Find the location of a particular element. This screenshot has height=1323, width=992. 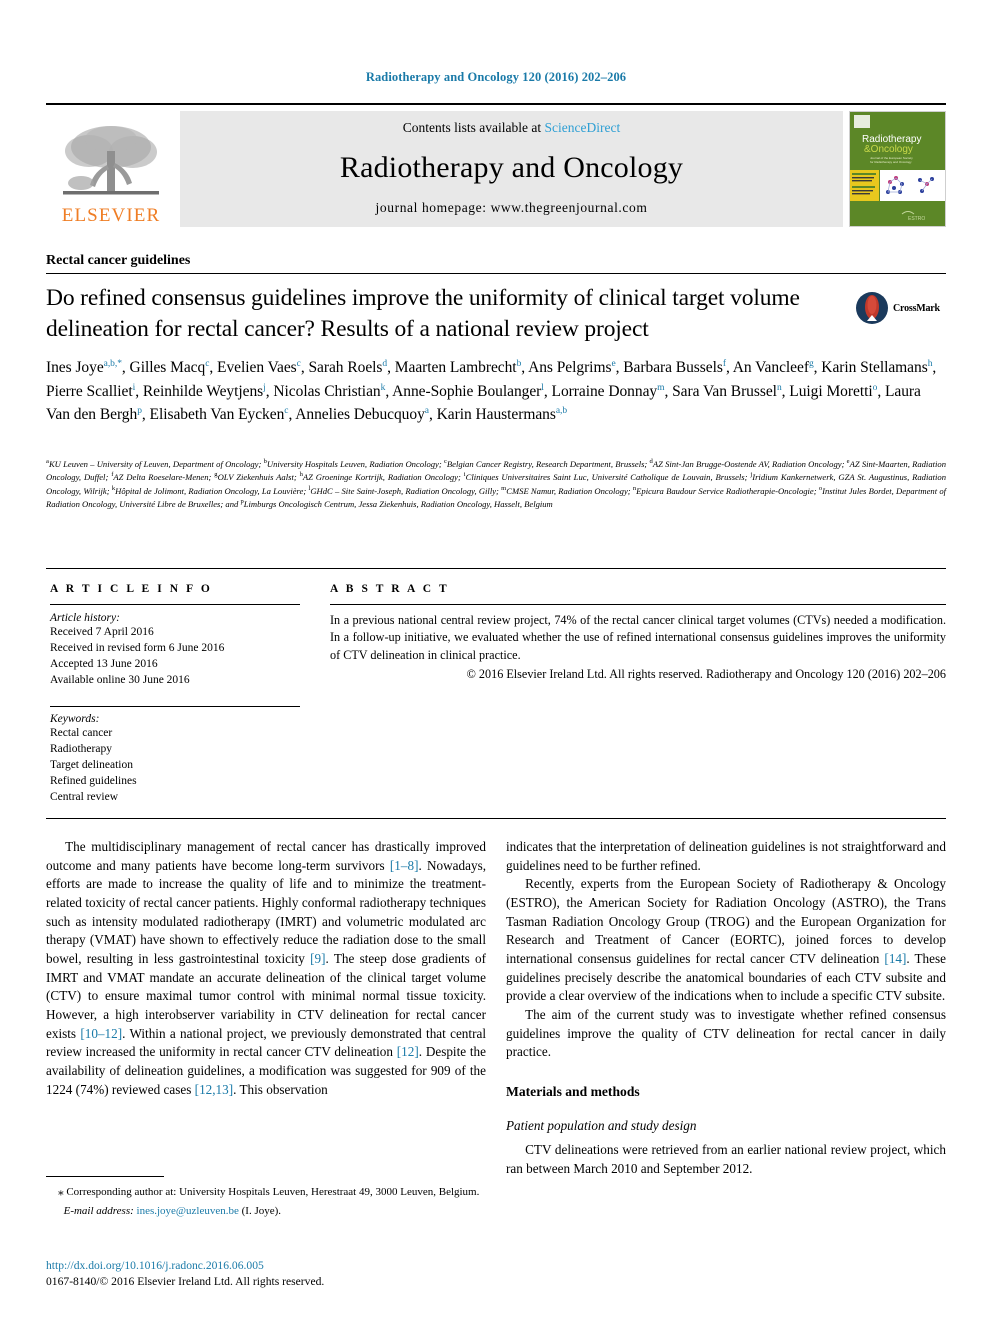

author-affiliation-mark: a is located at coordinates (427, 411).